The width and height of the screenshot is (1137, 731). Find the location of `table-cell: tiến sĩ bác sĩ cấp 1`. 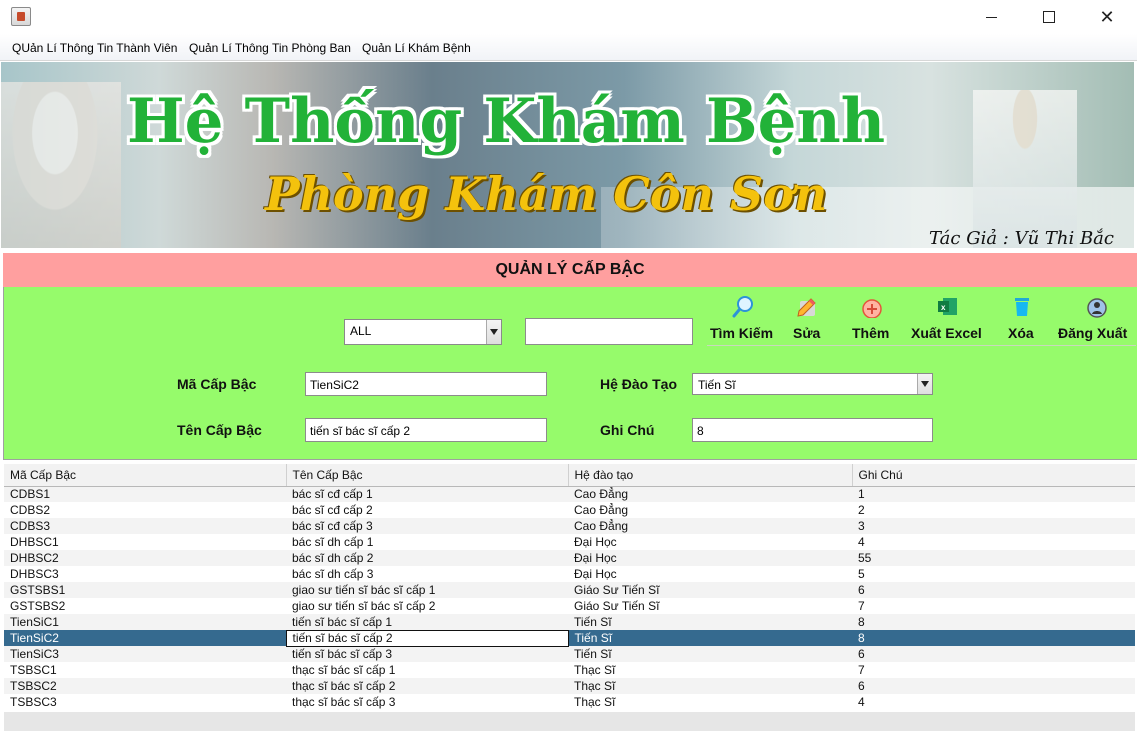

table-cell: tiến sĩ bác sĩ cấp 1 is located at coordinates (427, 622).